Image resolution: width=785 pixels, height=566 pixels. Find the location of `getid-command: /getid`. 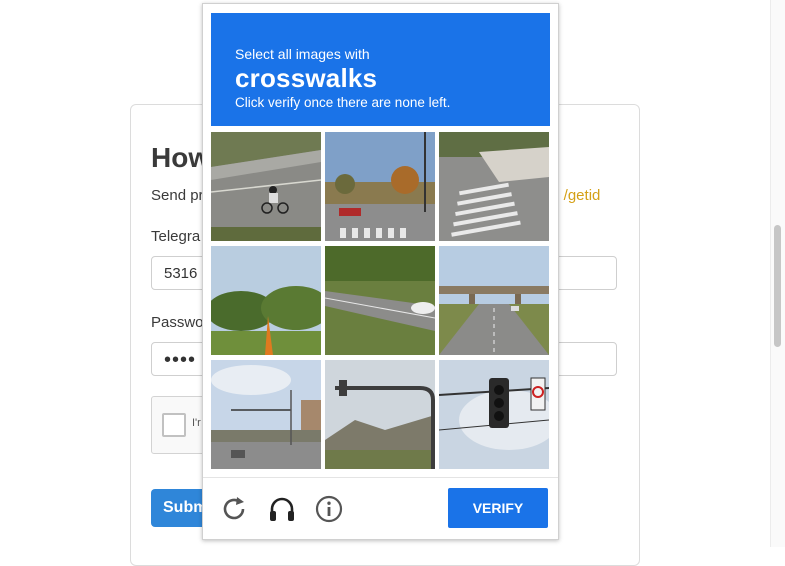

getid-command: /getid is located at coordinates (582, 195).